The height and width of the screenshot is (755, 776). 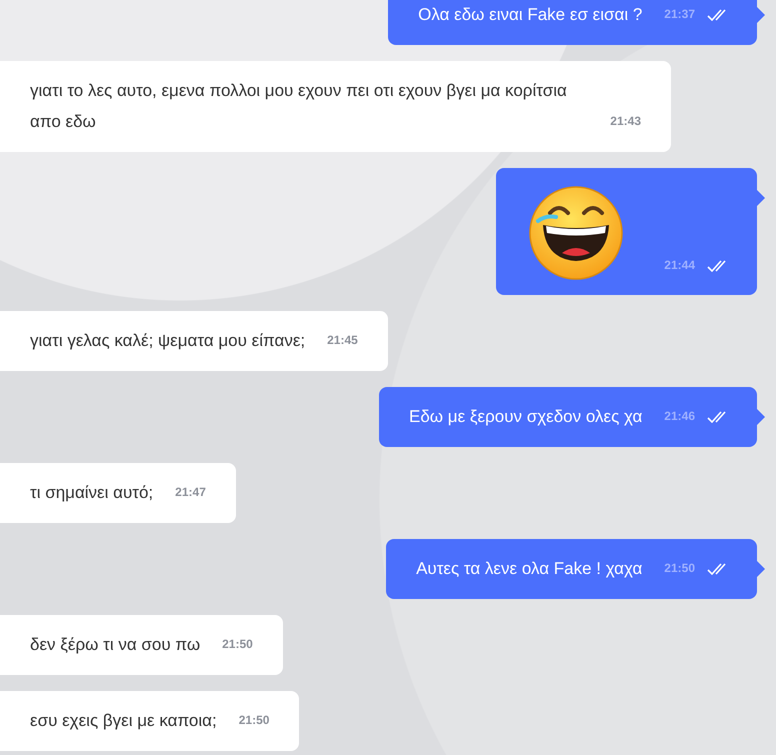 What do you see at coordinates (530, 15) in the screenshot?
I see `message-text: Ολα εδω ειναι Fake εσ εισαι ?` at bounding box center [530, 15].